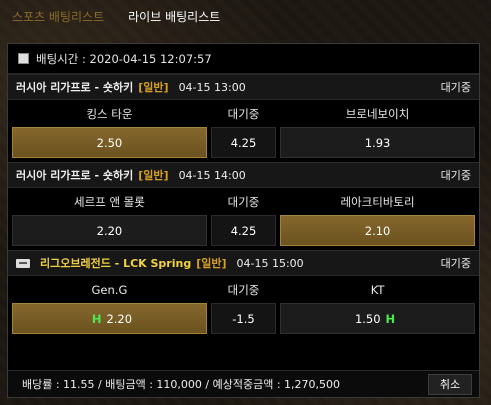  I want to click on tab-live-betting-list: 라이브 배팅리스트, so click(174, 18).